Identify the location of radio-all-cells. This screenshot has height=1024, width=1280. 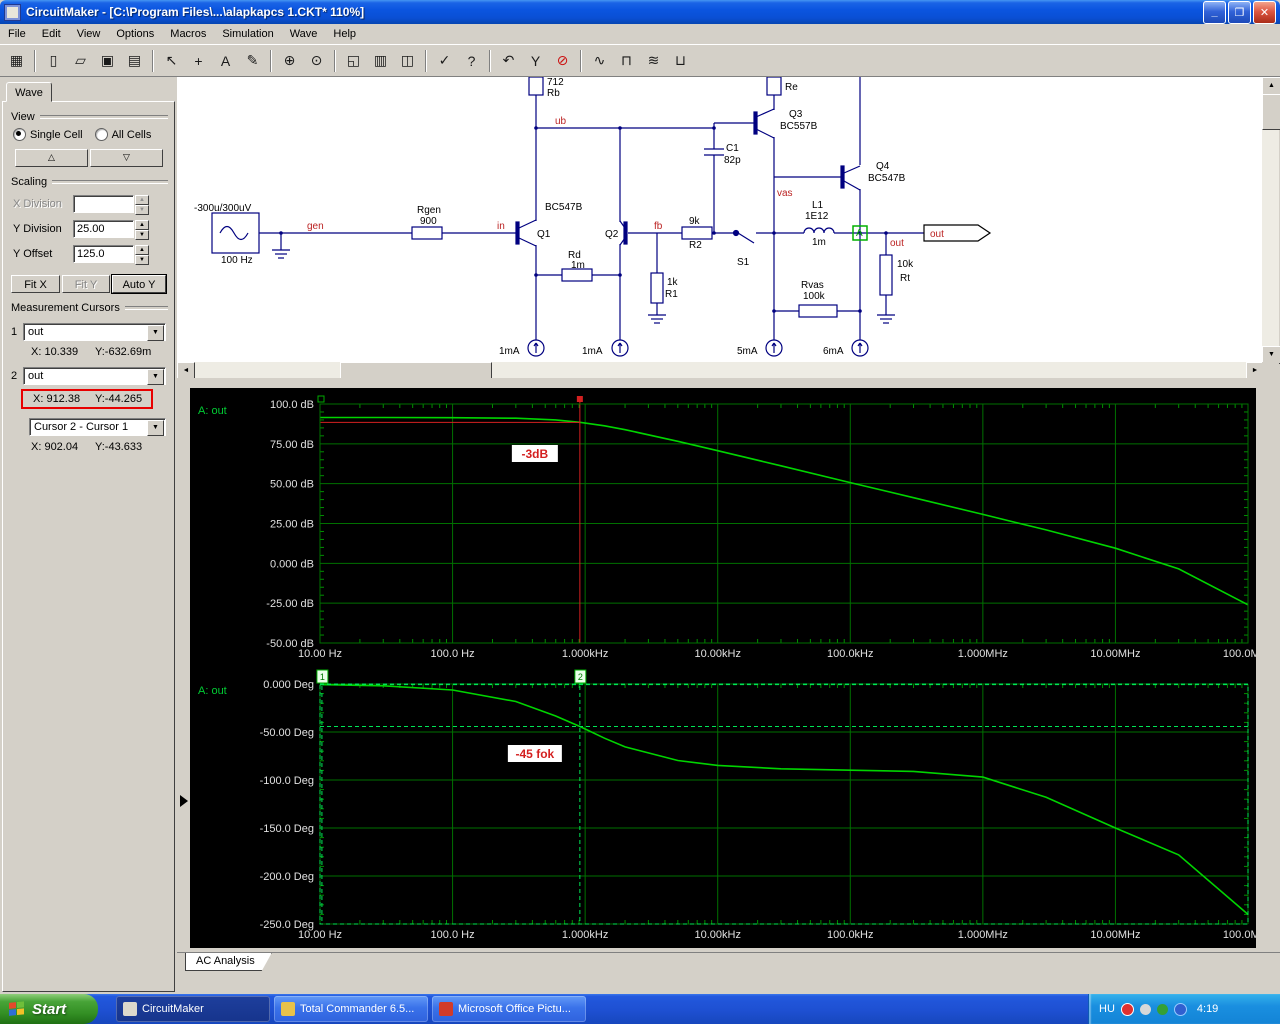
(101, 134).